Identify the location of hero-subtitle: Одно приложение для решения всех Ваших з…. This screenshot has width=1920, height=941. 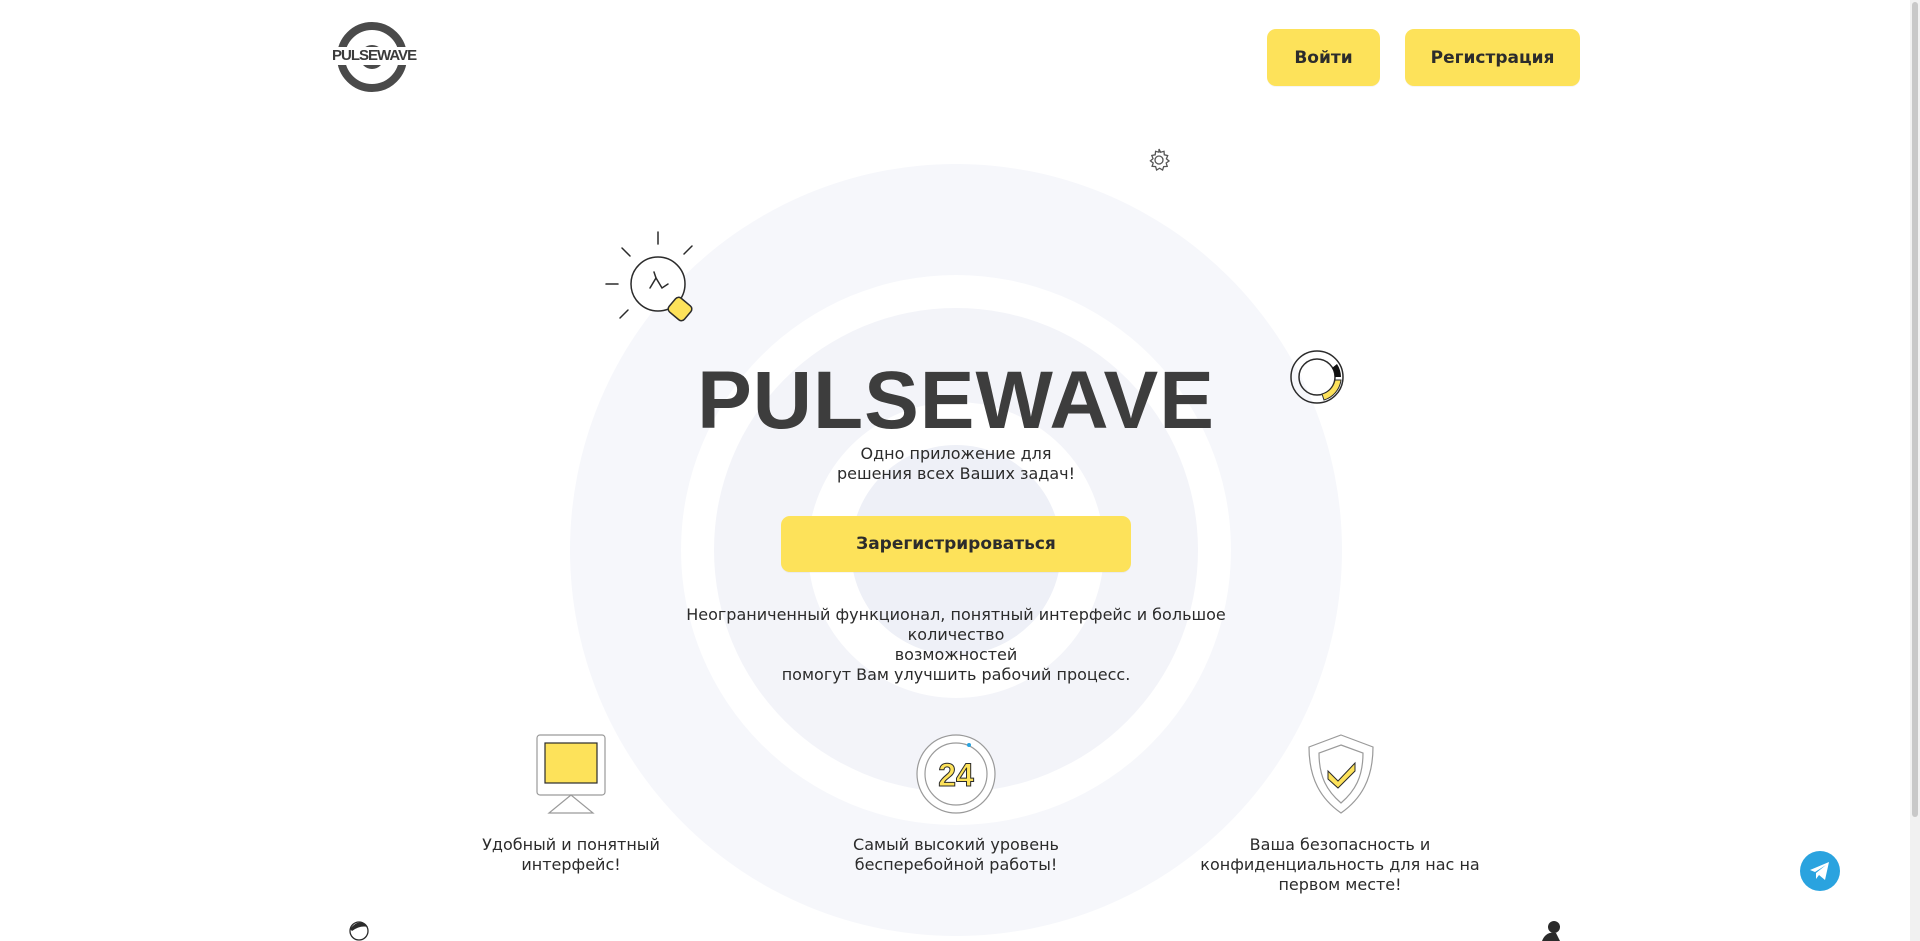
(956, 464).